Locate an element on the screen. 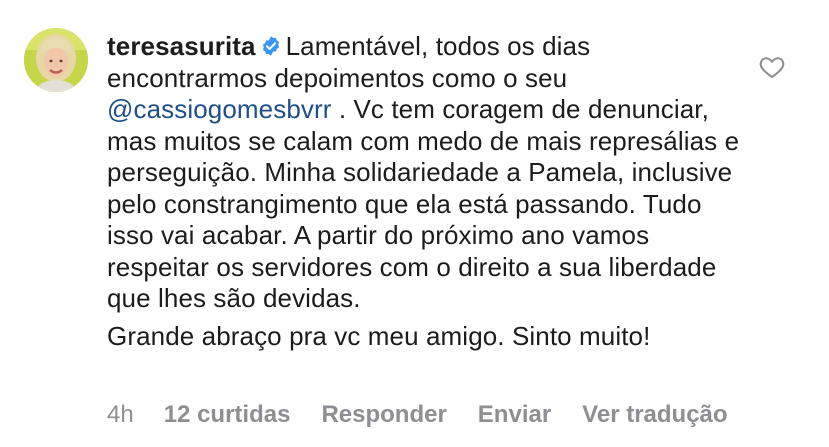 The height and width of the screenshot is (447, 829). avatar-image is located at coordinates (56, 60).